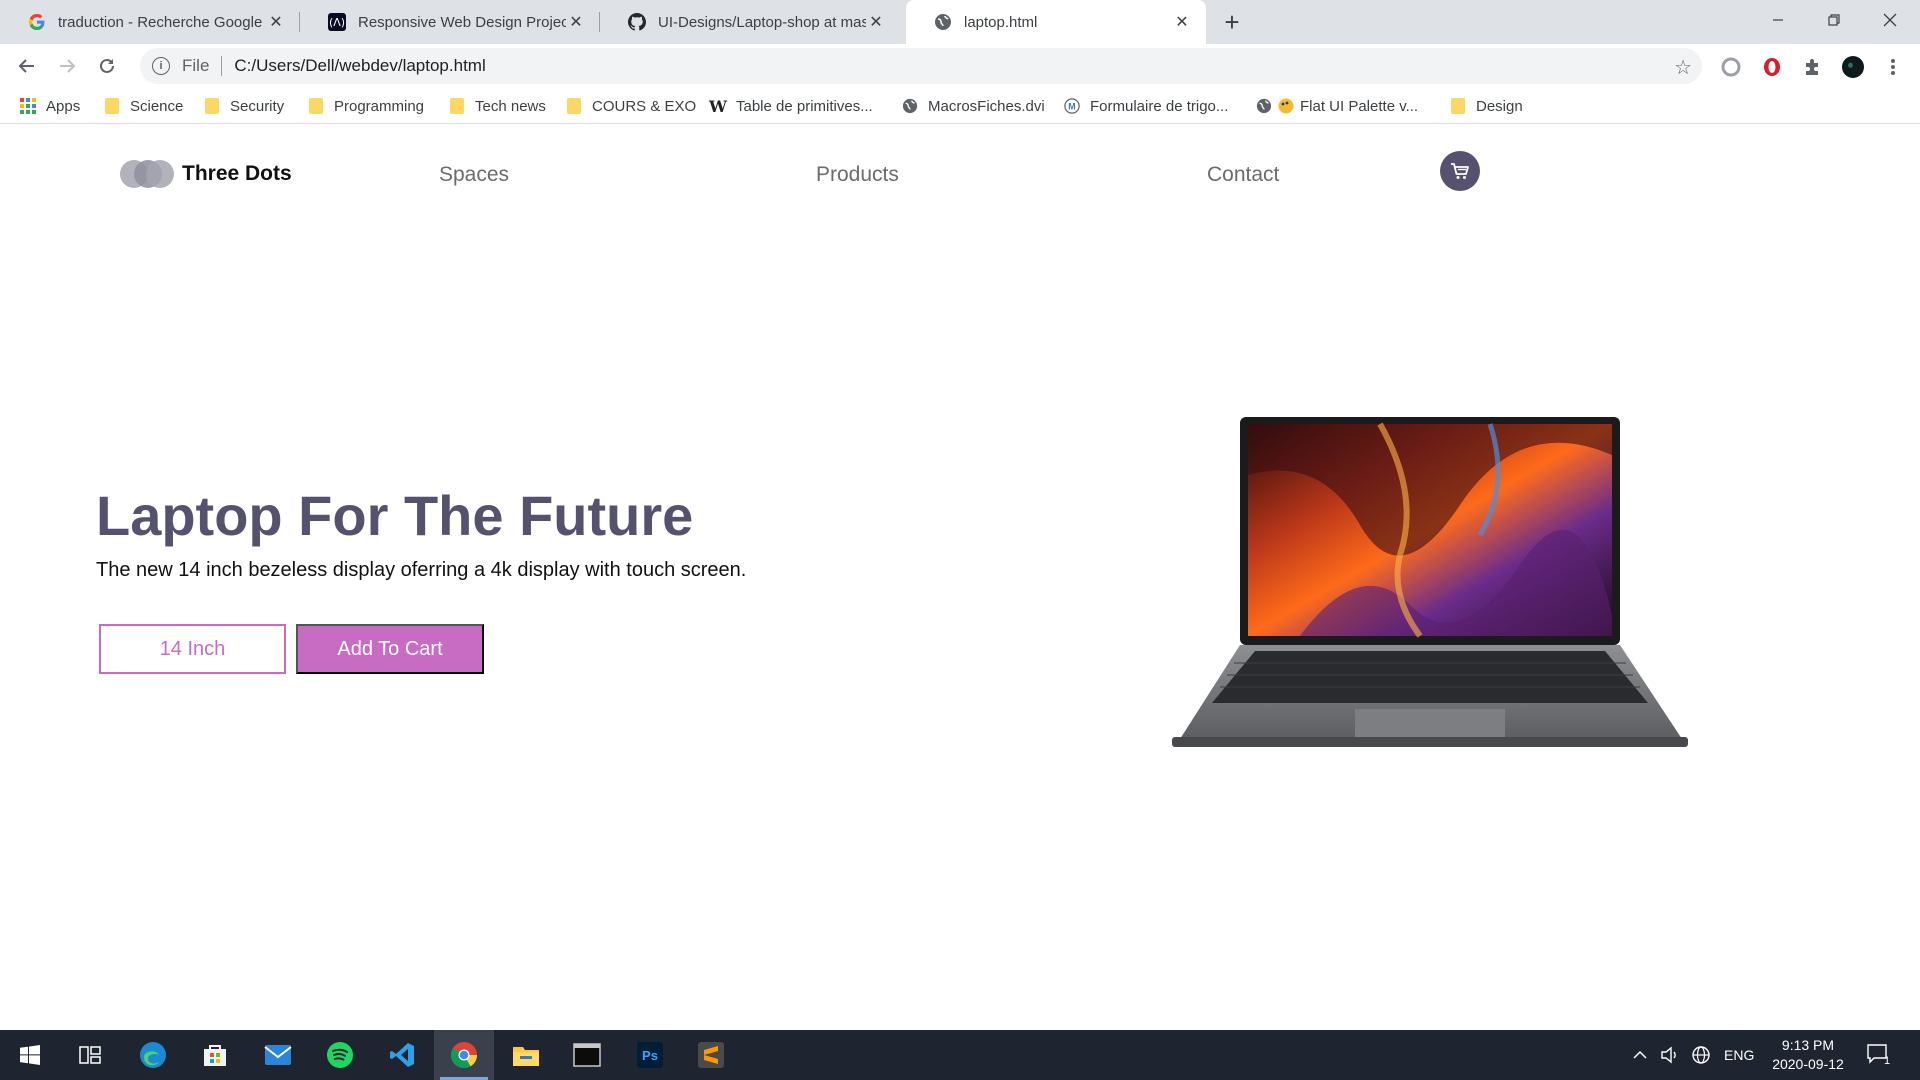  What do you see at coordinates (1893, 67) in the screenshot?
I see `browser-menu-icon` at bounding box center [1893, 67].